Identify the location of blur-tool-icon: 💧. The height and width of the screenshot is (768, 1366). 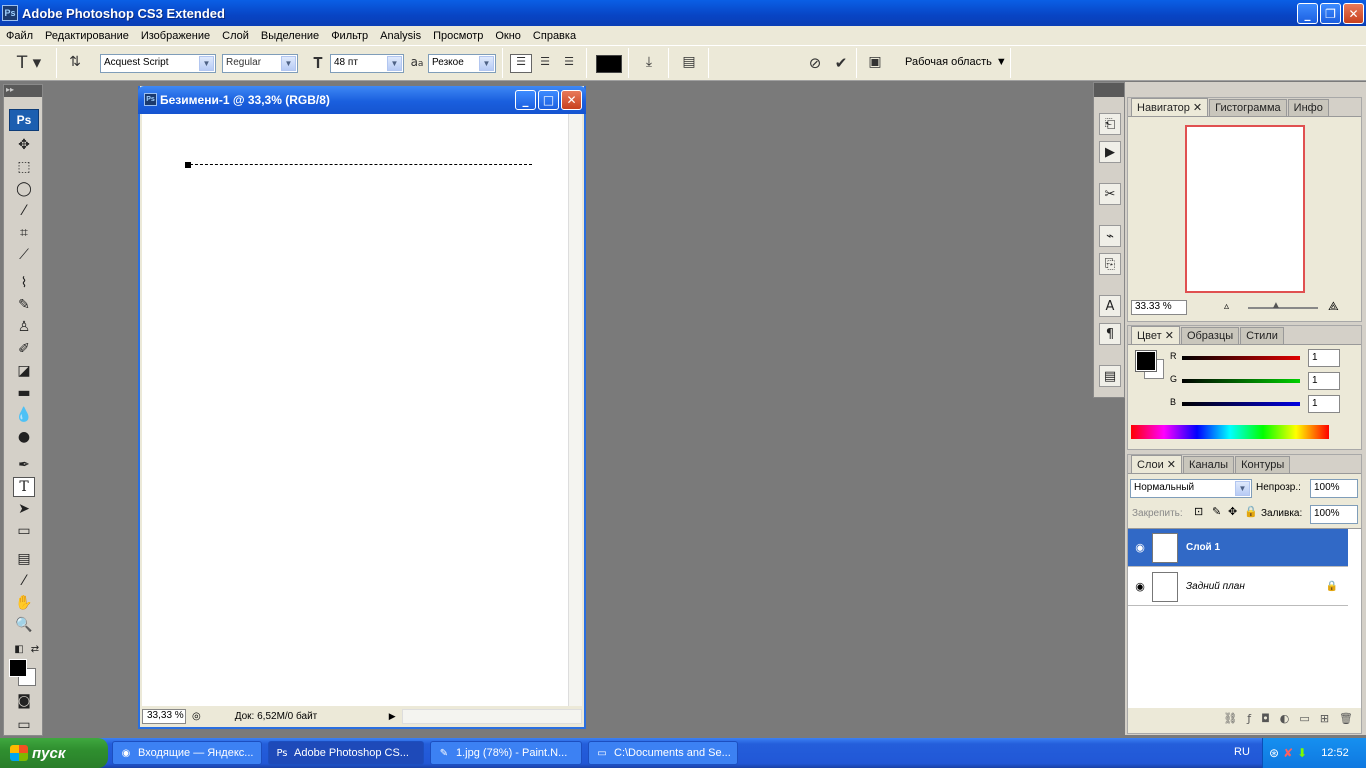
(24, 415).